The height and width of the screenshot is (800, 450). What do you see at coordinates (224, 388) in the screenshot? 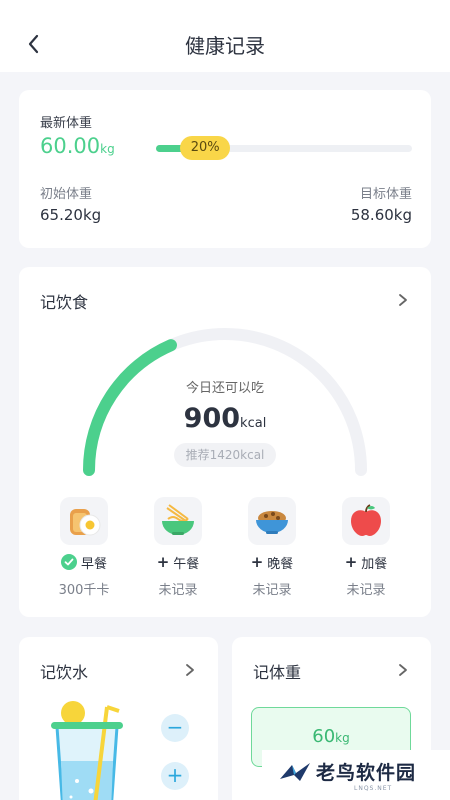
I see `remaining-calories-label: 今日还可以吃` at bounding box center [224, 388].